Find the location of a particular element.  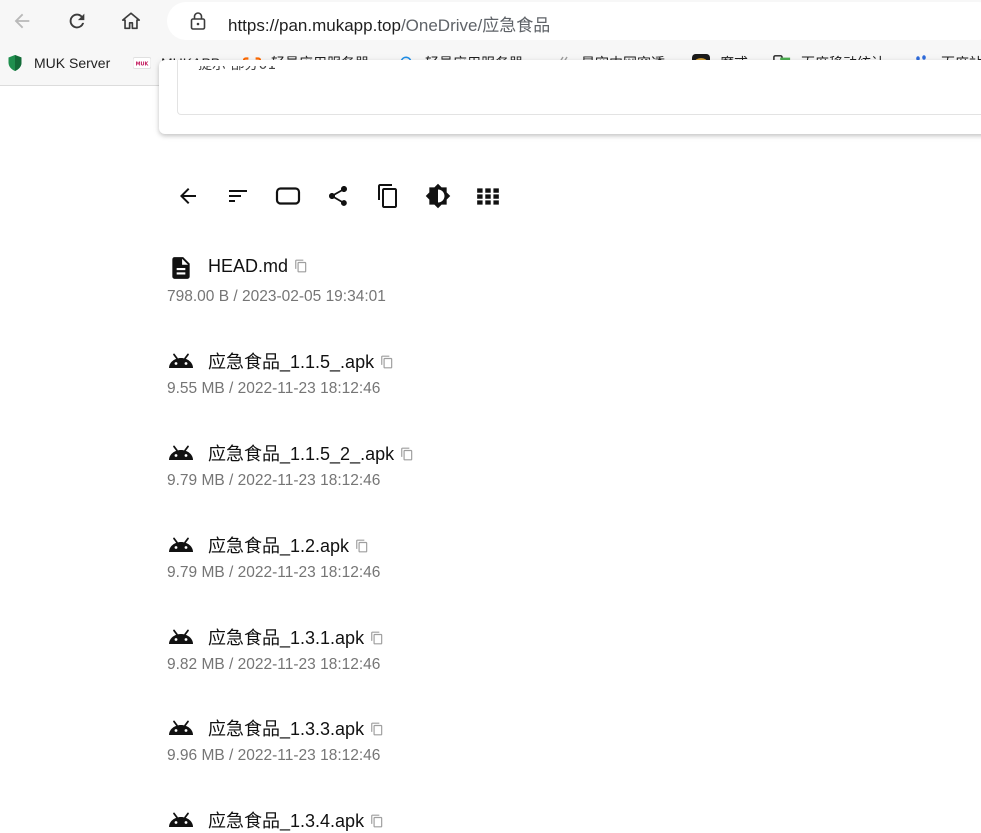

file-name-line: 应急食品_1.3.4.apk is located at coordinates (296, 820).